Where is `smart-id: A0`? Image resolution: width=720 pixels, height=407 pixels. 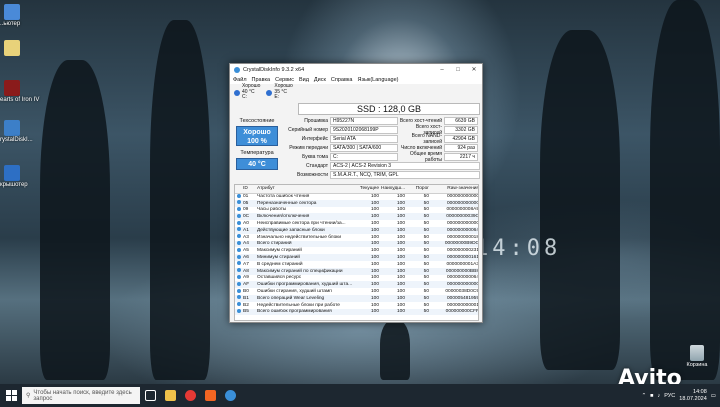
smart-id: A0 is located at coordinates (246, 224).